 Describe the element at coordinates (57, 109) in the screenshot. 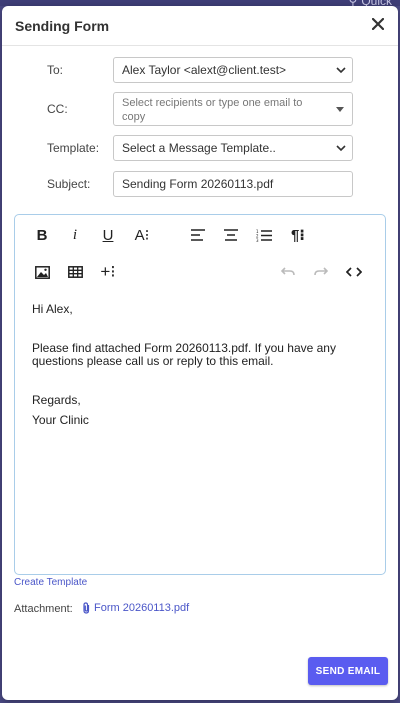

I see `cc-label: CC:` at that location.